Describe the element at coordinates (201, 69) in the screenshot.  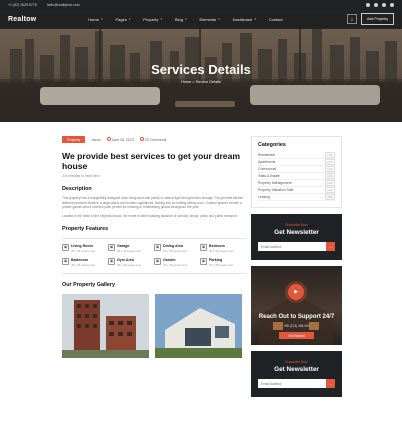
I see `page-title: Services Details` at that location.